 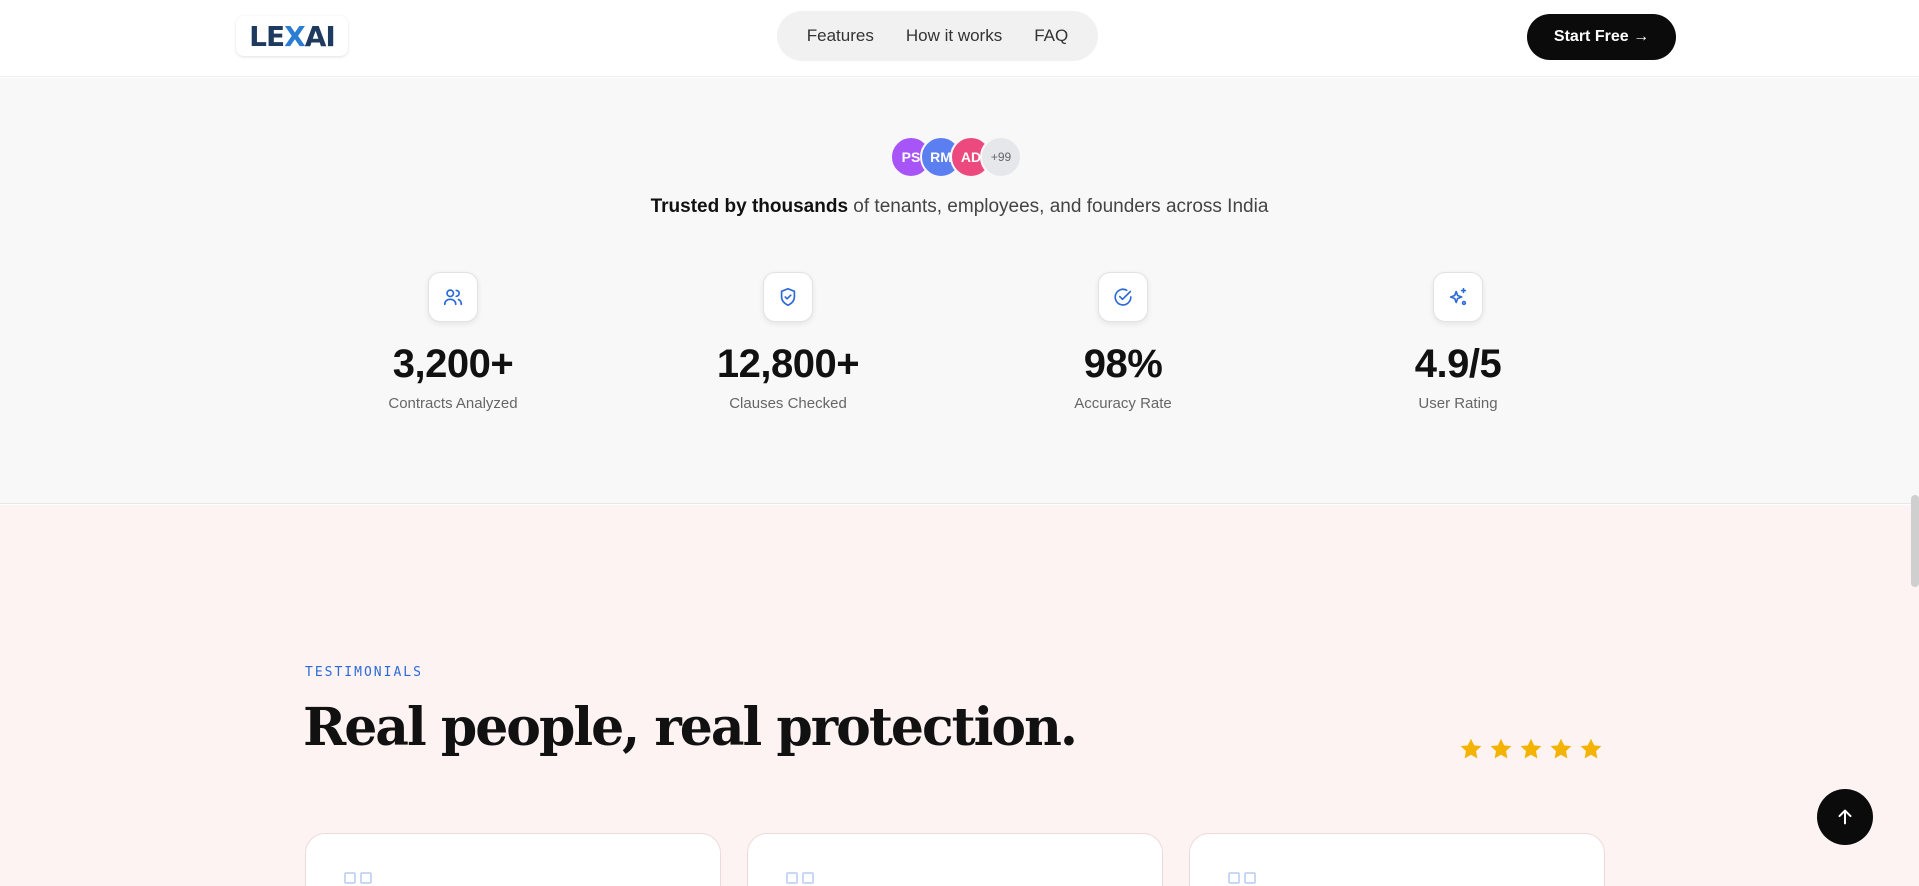 I want to click on scroll-to-top-button, so click(x=1845, y=817).